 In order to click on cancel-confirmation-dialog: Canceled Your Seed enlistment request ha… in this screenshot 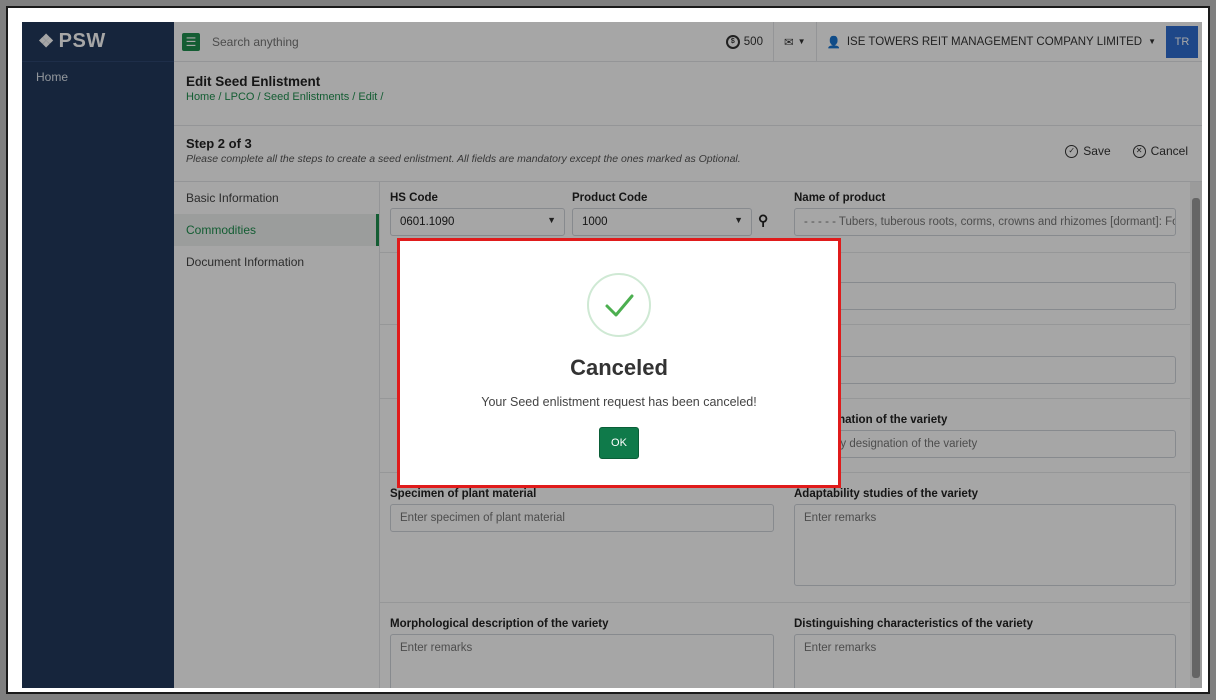, I will do `click(619, 363)`.